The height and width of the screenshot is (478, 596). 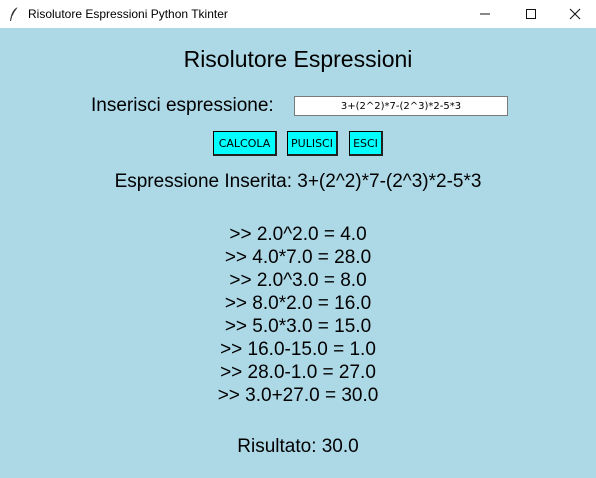 I want to click on result-text: Risultato: 30.0, so click(x=298, y=446).